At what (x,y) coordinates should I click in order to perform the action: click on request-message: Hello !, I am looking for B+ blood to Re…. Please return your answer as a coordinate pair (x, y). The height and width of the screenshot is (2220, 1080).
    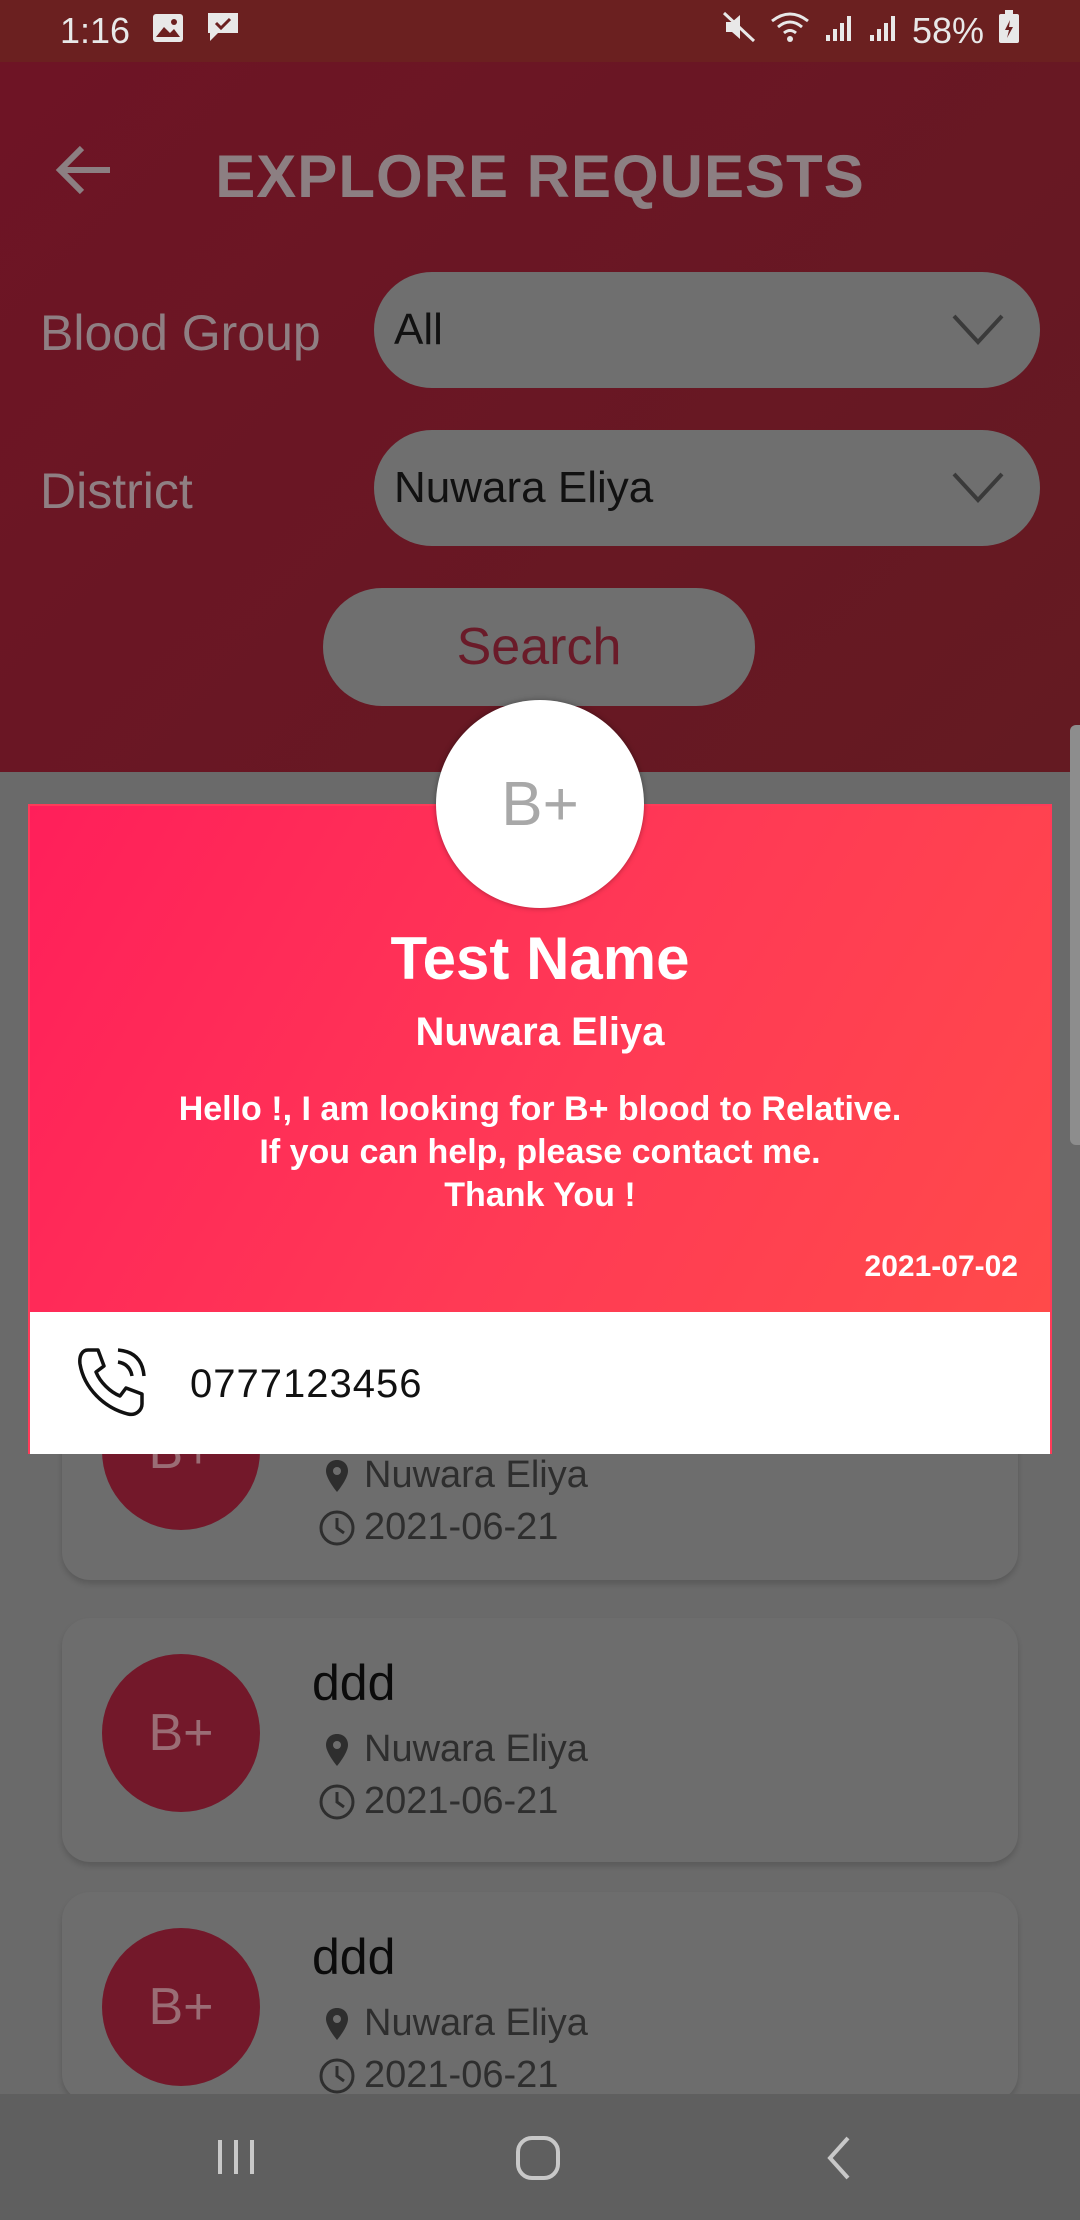
    Looking at the image, I should click on (540, 1152).